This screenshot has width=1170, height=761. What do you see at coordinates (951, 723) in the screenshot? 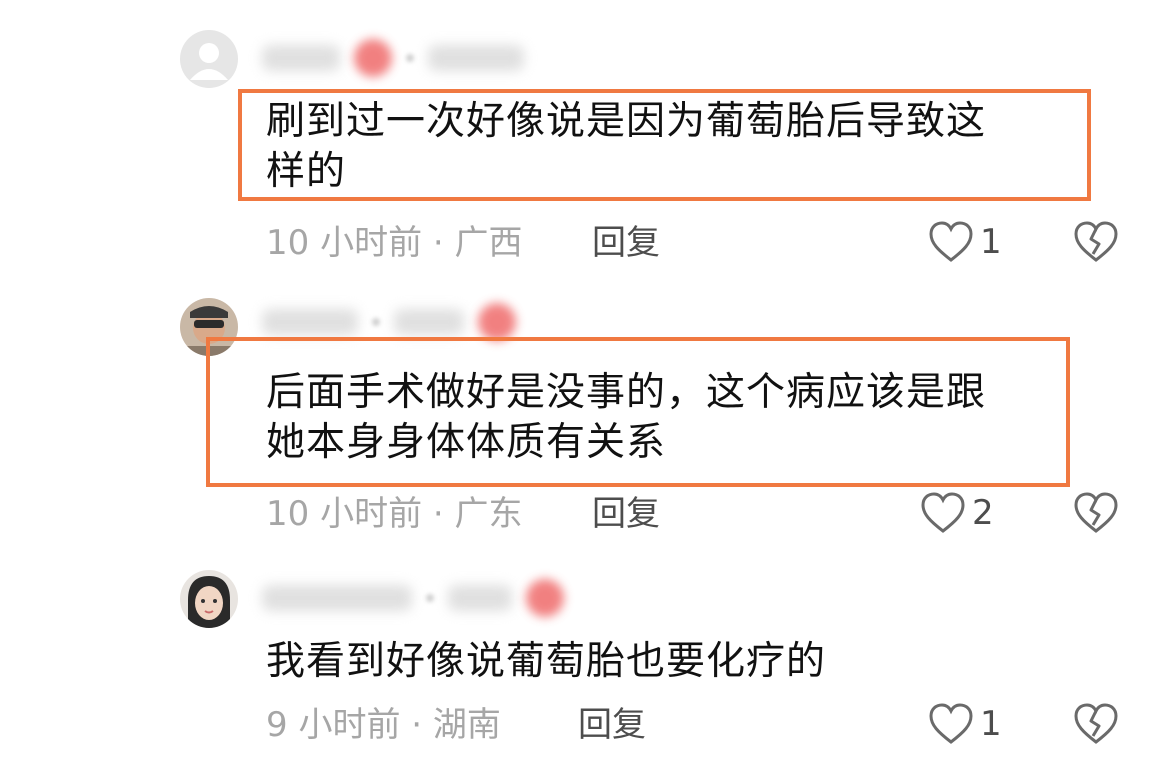
I see `heart-outline-icon` at bounding box center [951, 723].